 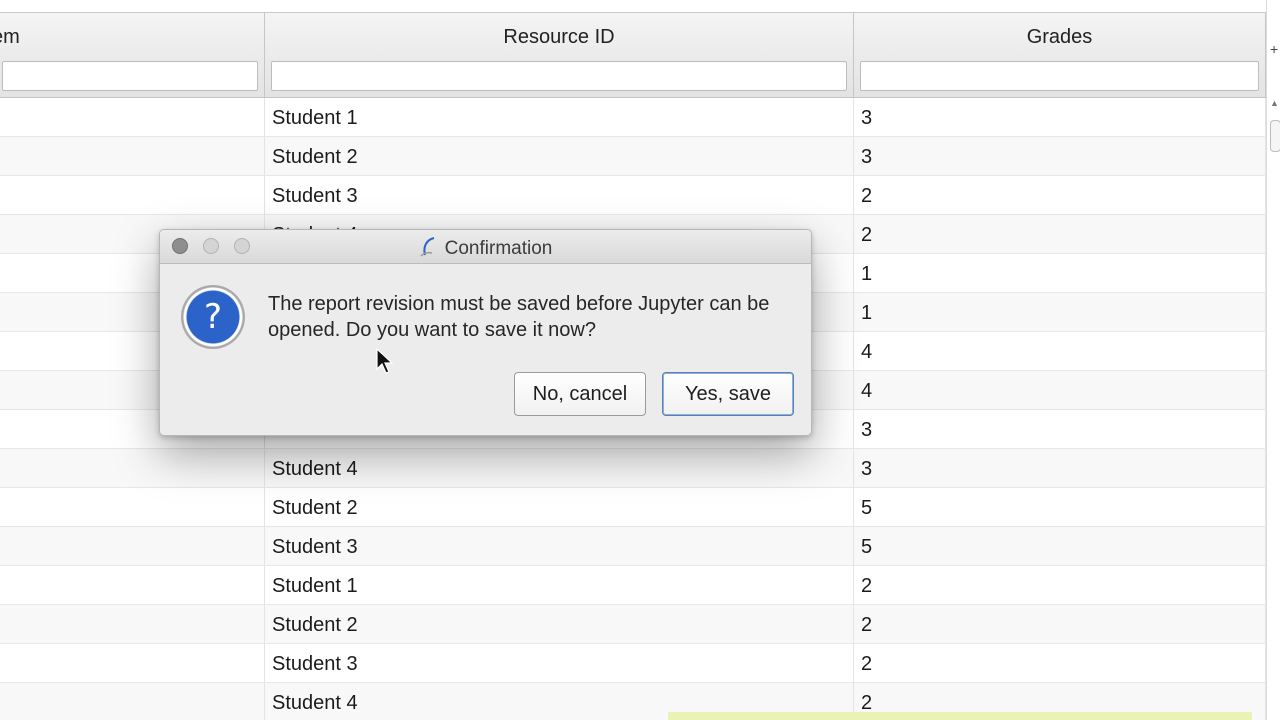 I want to click on save-button: Yes, save, so click(x=728, y=394).